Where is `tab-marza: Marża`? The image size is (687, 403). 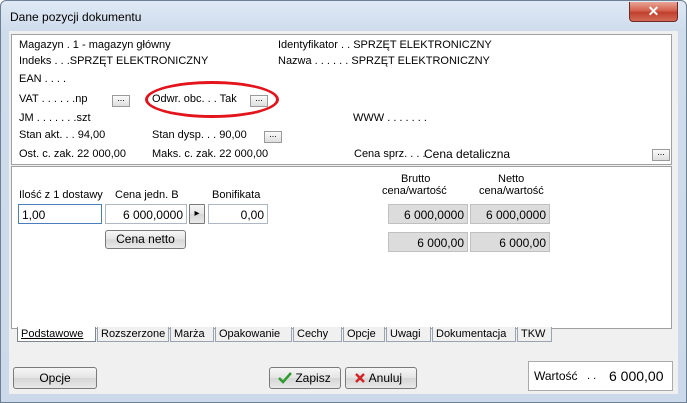 tab-marza: Marża is located at coordinates (192, 334).